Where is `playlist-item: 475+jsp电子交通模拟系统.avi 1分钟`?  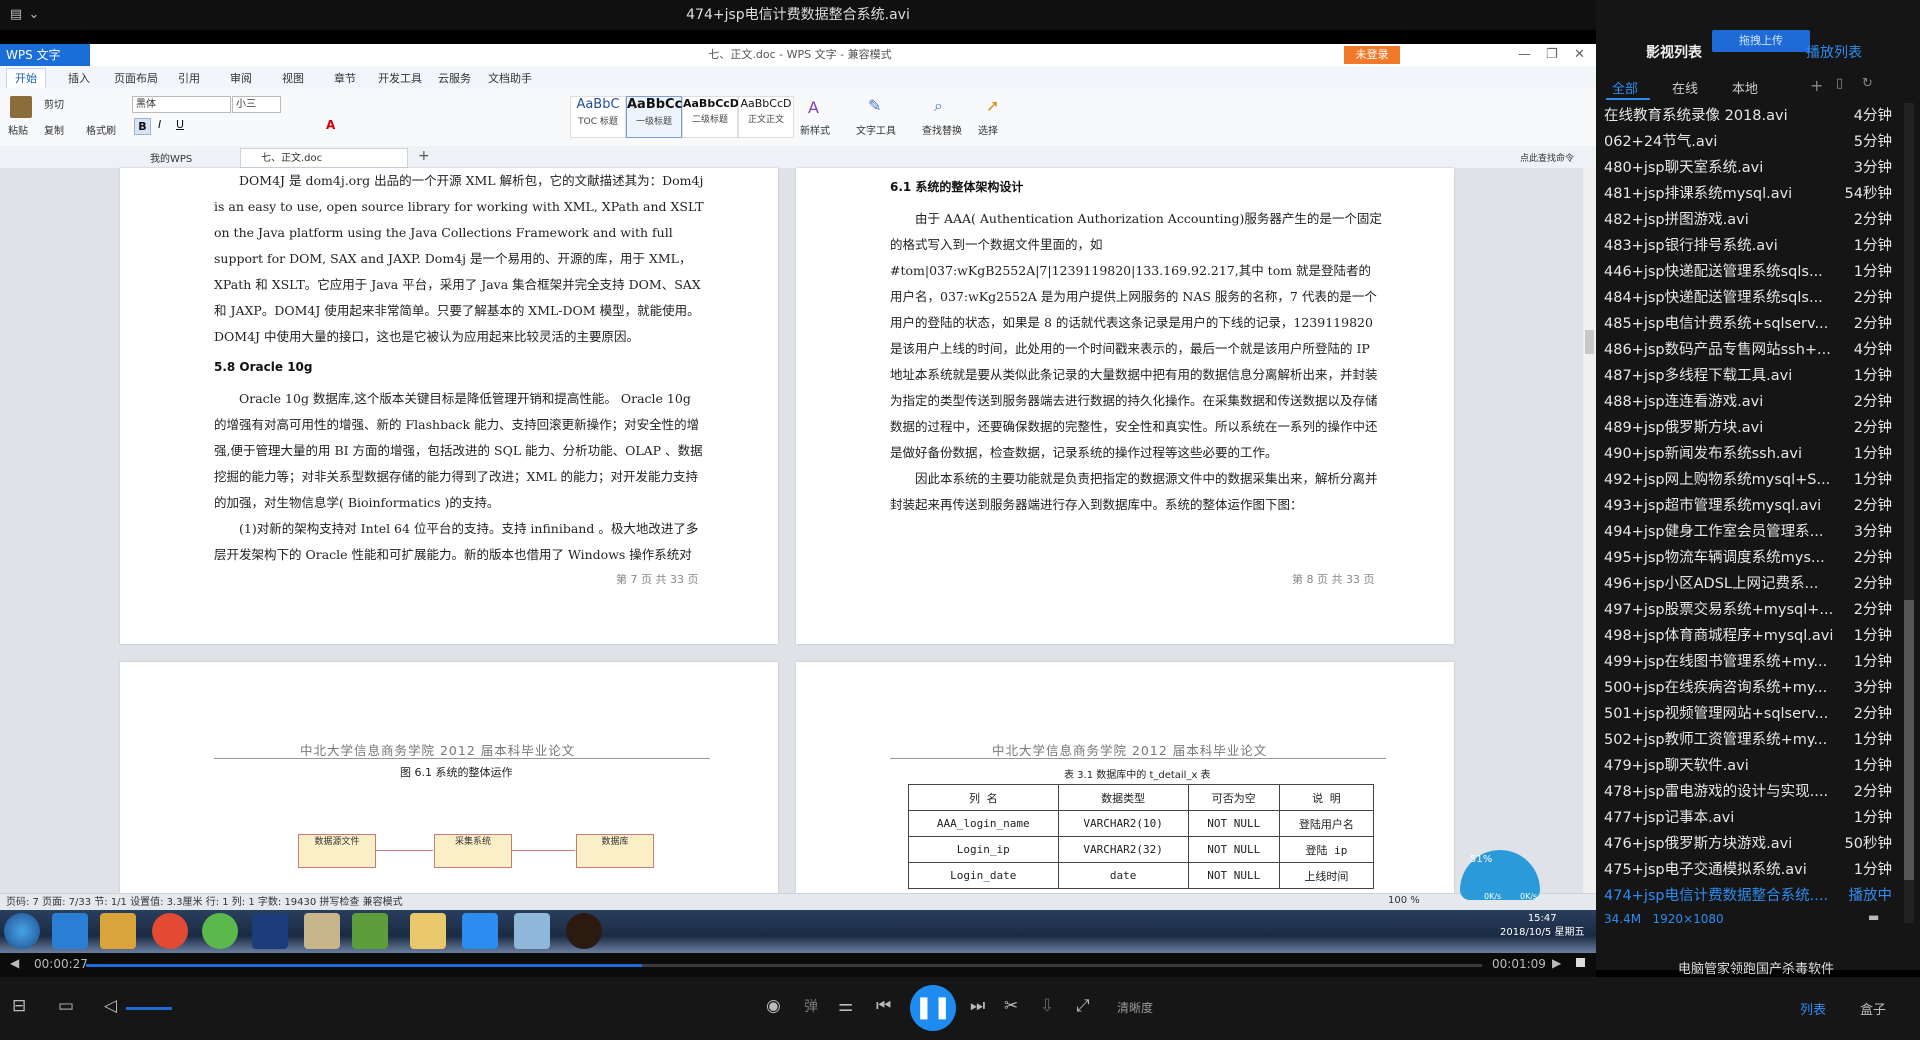
playlist-item: 475+jsp电子交通模拟系统.avi 1分钟 is located at coordinates (1749, 870).